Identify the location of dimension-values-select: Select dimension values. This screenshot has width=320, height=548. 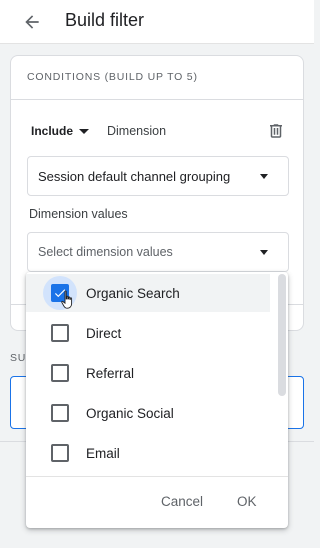
(158, 252).